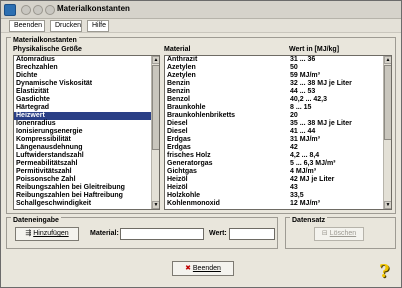 The image size is (402, 288). Describe the element at coordinates (303, 171) in the screenshot. I see `value-cell: 4 MJ/m³` at that location.